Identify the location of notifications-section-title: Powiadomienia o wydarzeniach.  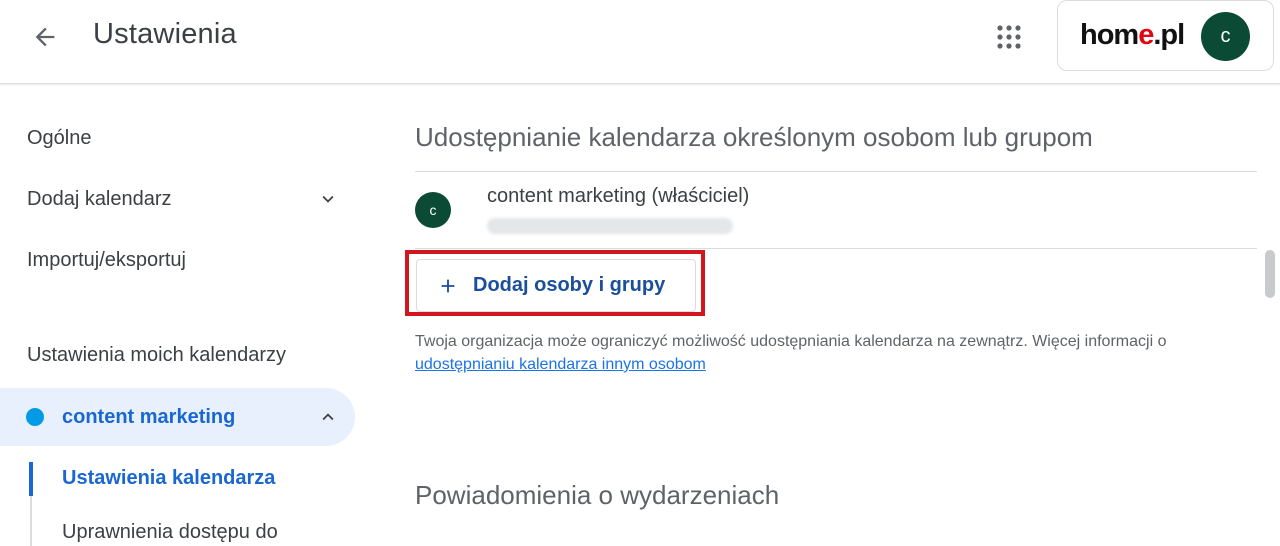
(597, 495).